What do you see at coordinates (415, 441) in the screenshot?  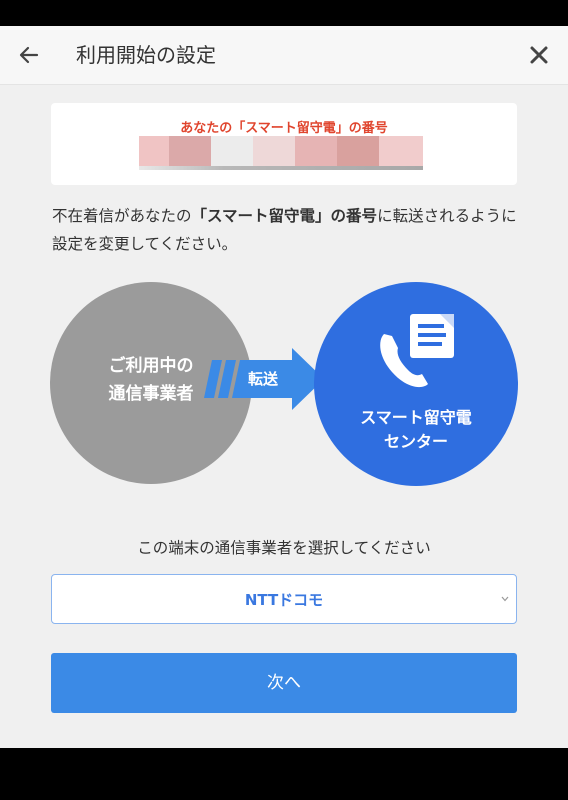 I see `center-line2: センター` at bounding box center [415, 441].